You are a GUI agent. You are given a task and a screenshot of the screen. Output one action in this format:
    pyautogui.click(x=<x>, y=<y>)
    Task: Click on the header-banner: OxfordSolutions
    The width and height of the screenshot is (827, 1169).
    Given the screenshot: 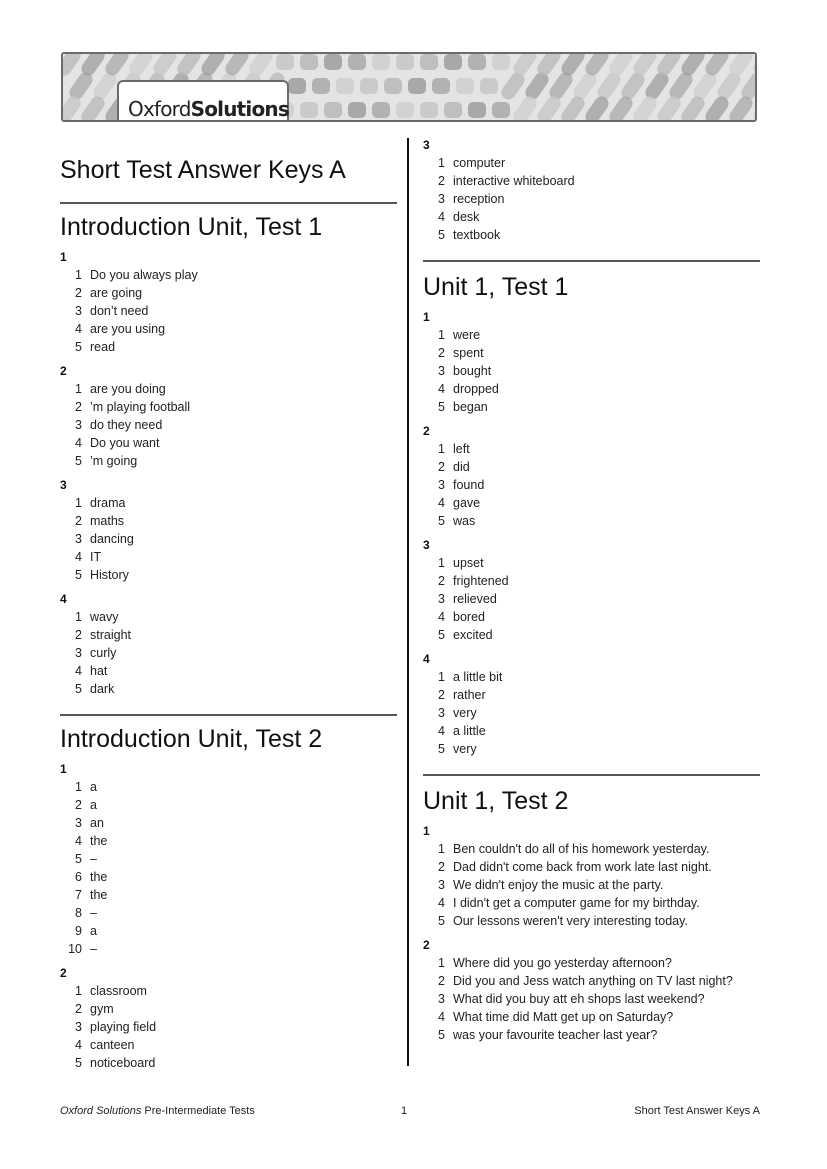 What is the action you would take?
    pyautogui.click(x=409, y=87)
    